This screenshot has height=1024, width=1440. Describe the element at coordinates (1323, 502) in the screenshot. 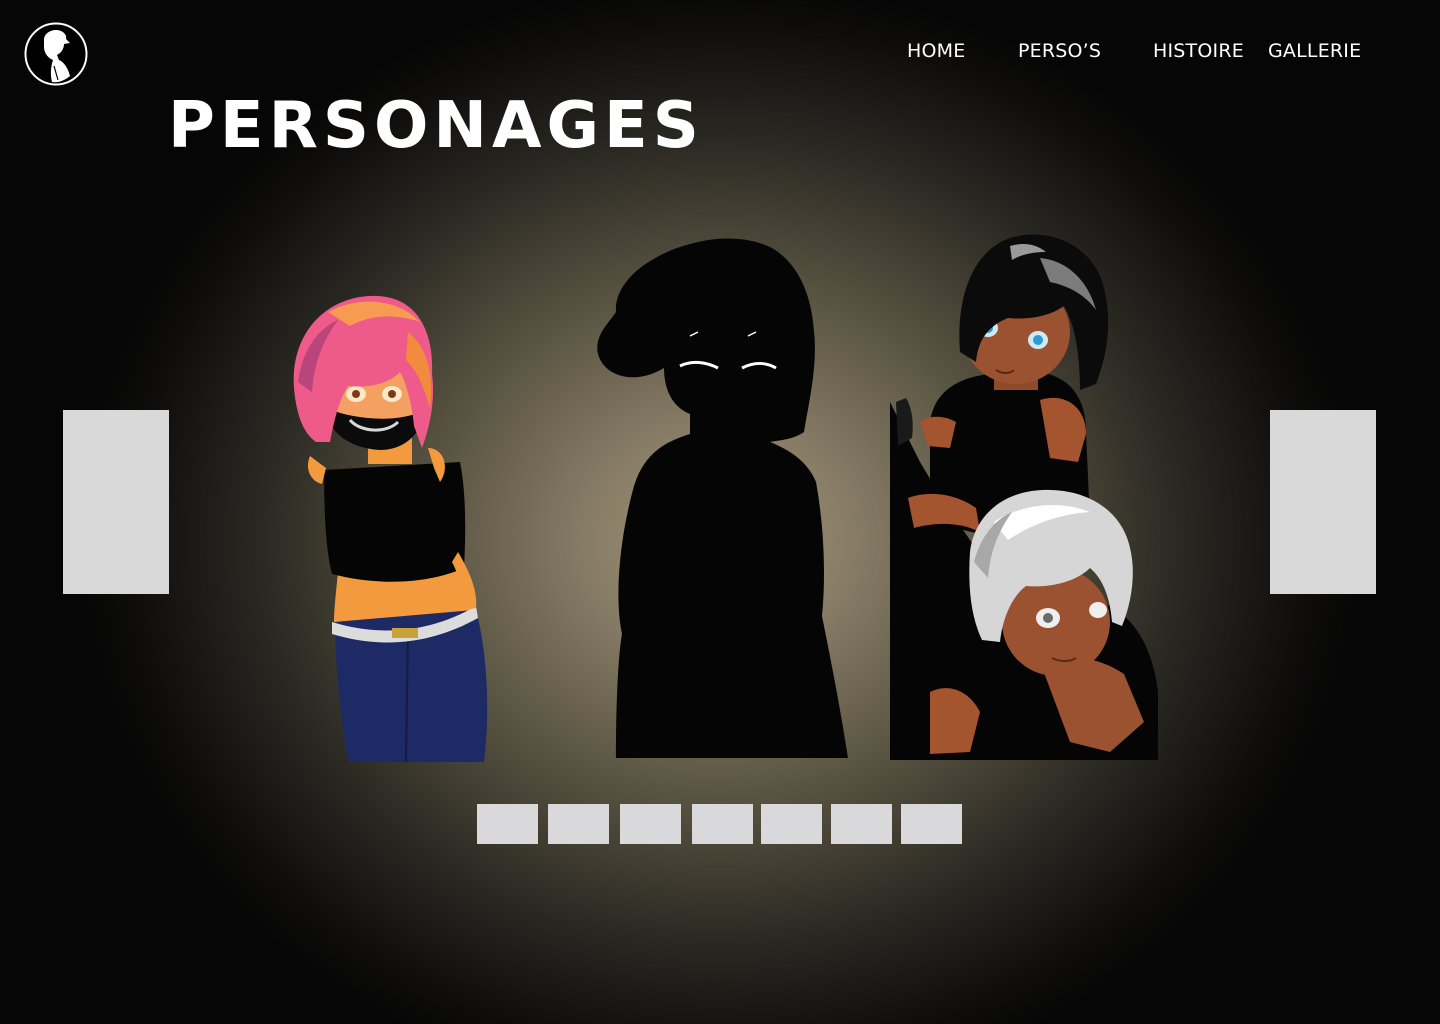

I see `carousel-next-button` at that location.